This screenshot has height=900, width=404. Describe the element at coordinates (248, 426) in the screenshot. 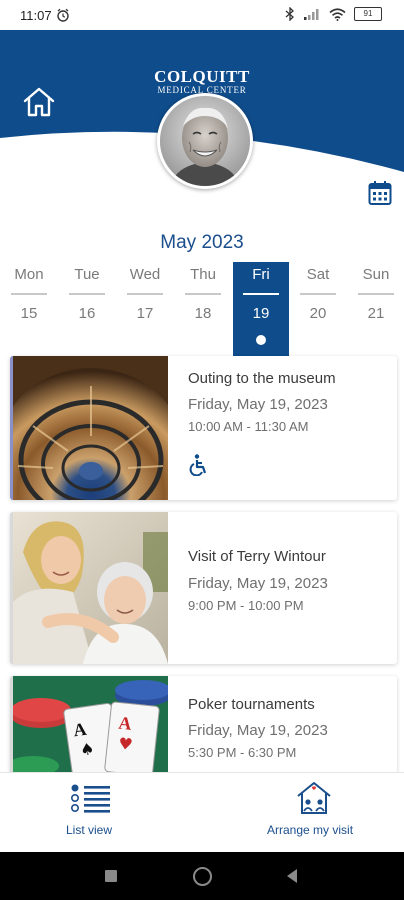

I see `event-time: 10:00 AM - 11:30 AM` at that location.